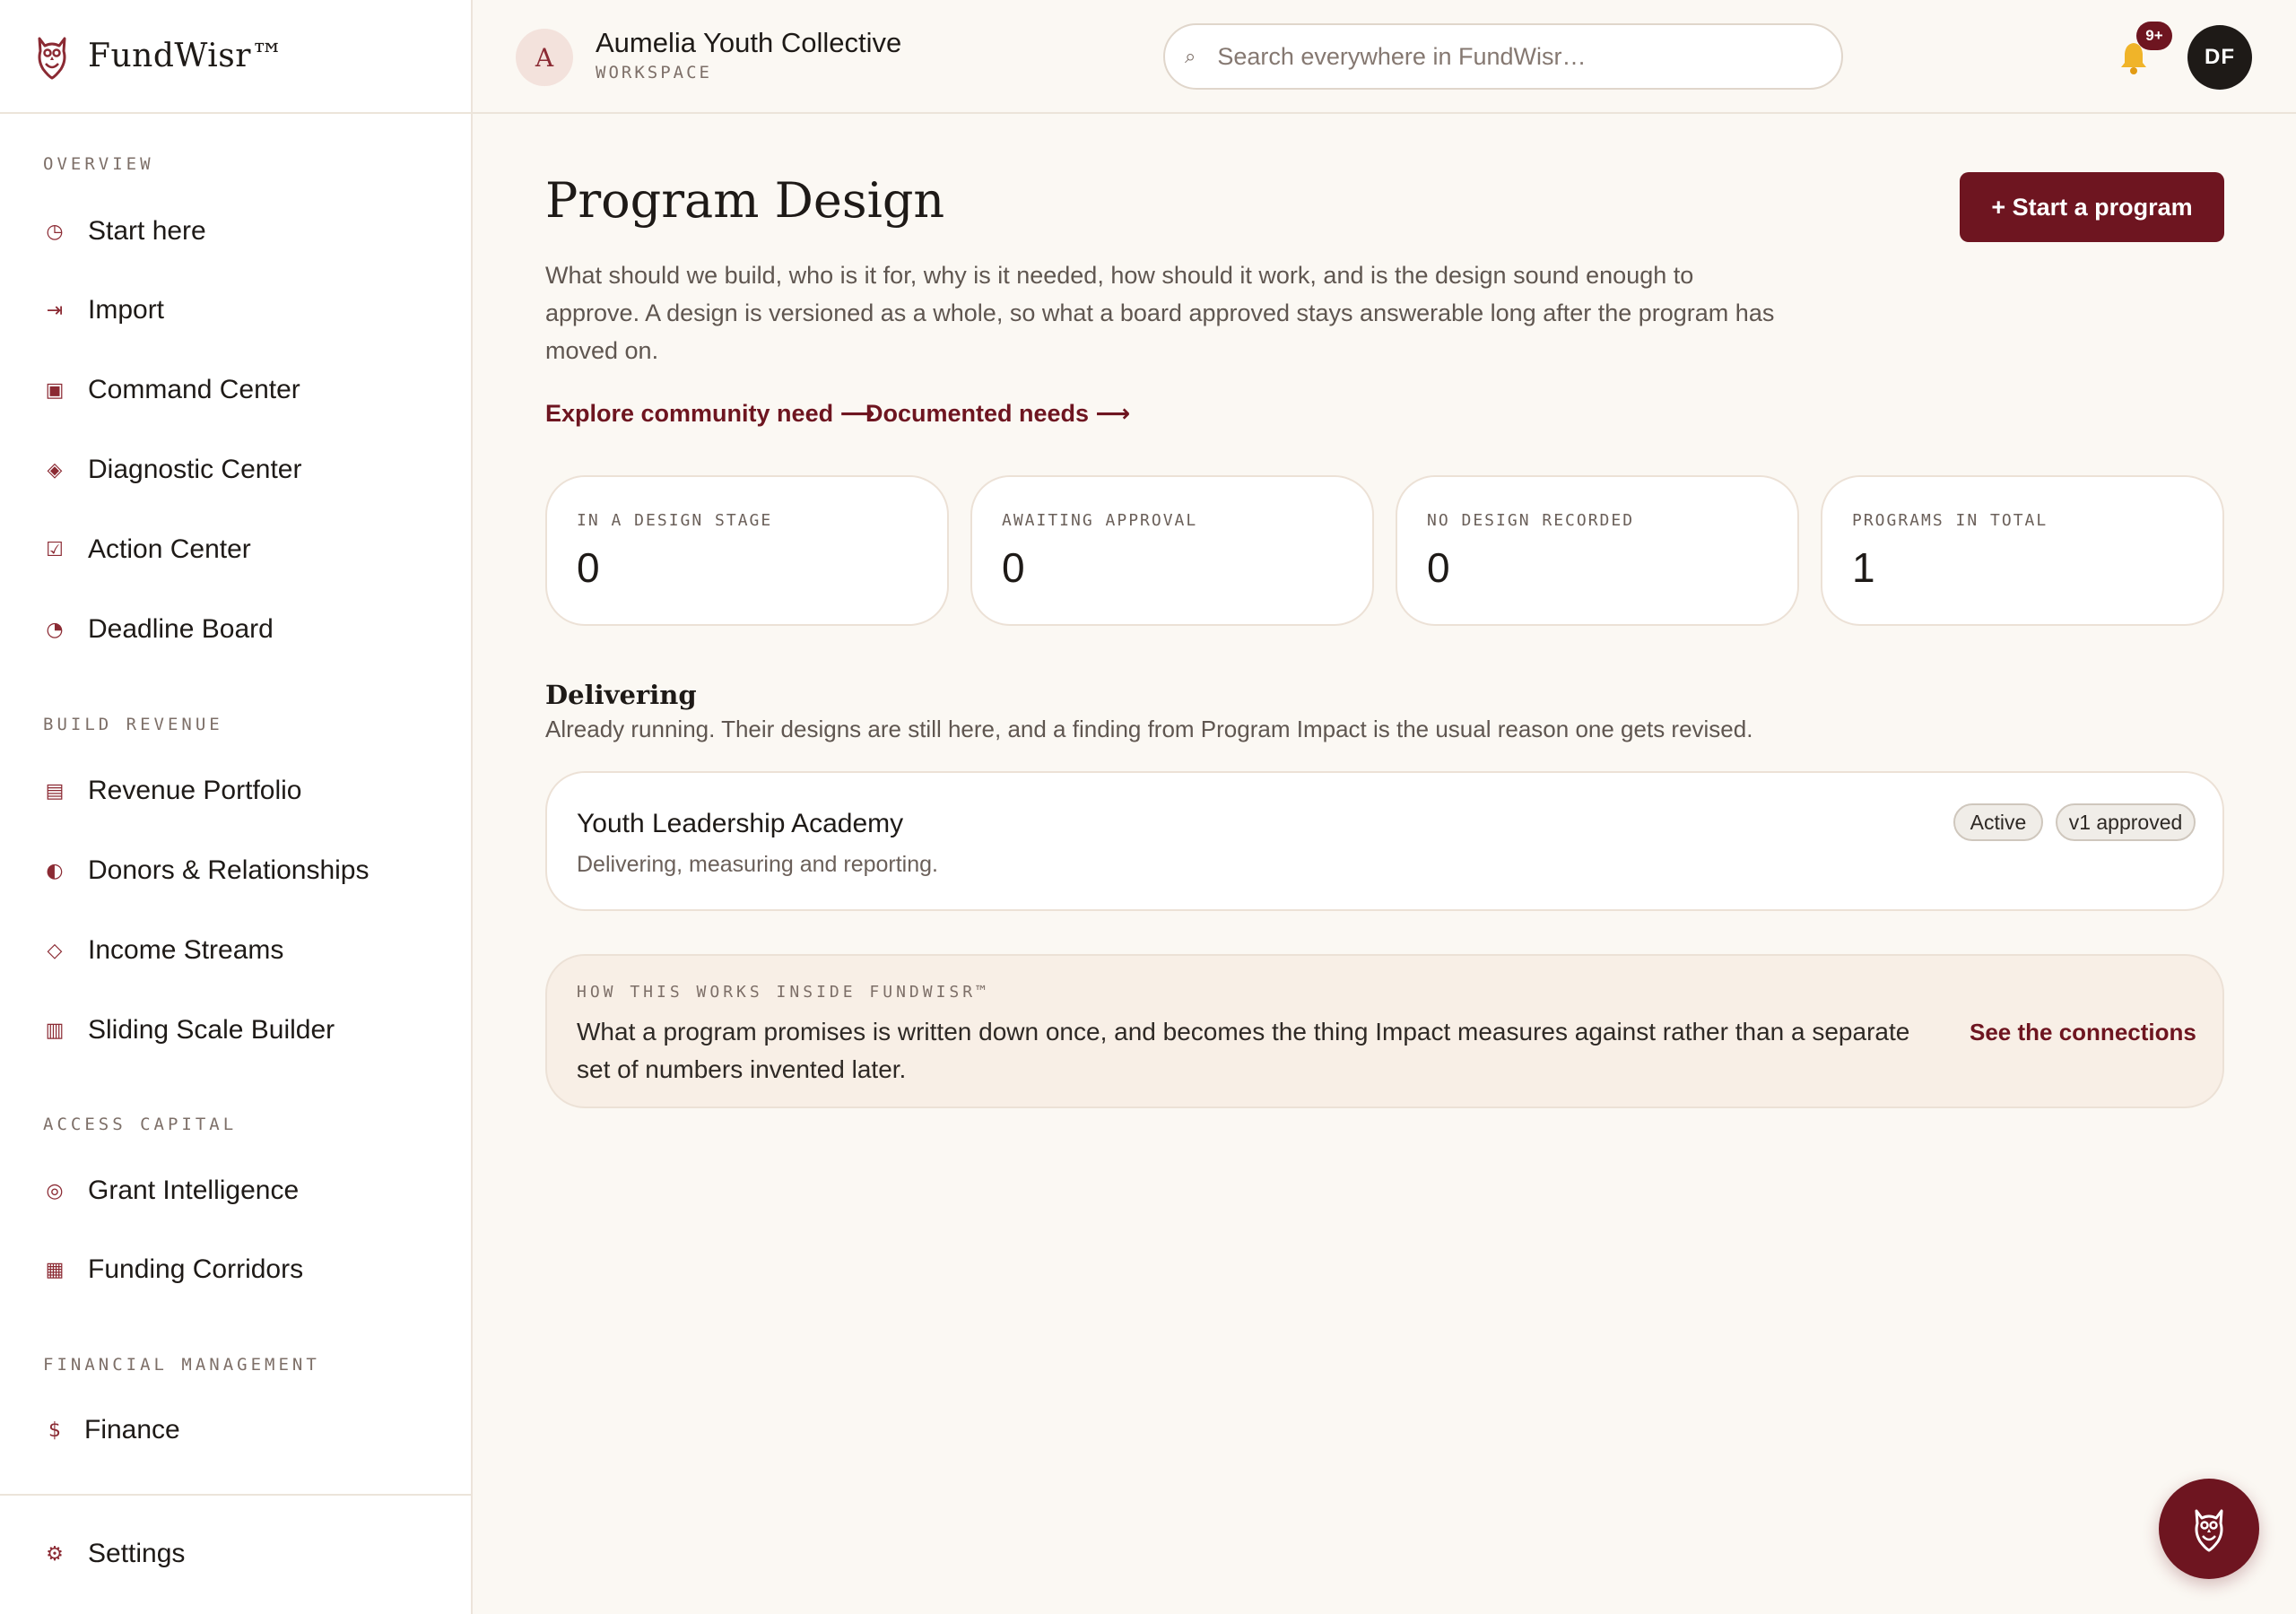  I want to click on brand-name: FundWisr™, so click(186, 56).